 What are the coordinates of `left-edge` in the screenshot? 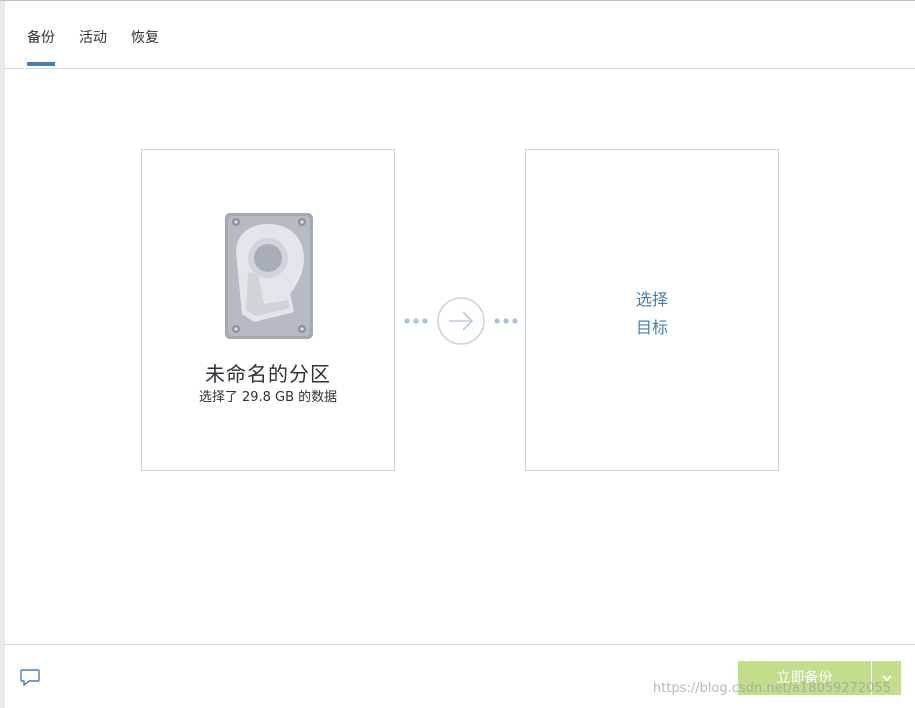 It's located at (2, 354).